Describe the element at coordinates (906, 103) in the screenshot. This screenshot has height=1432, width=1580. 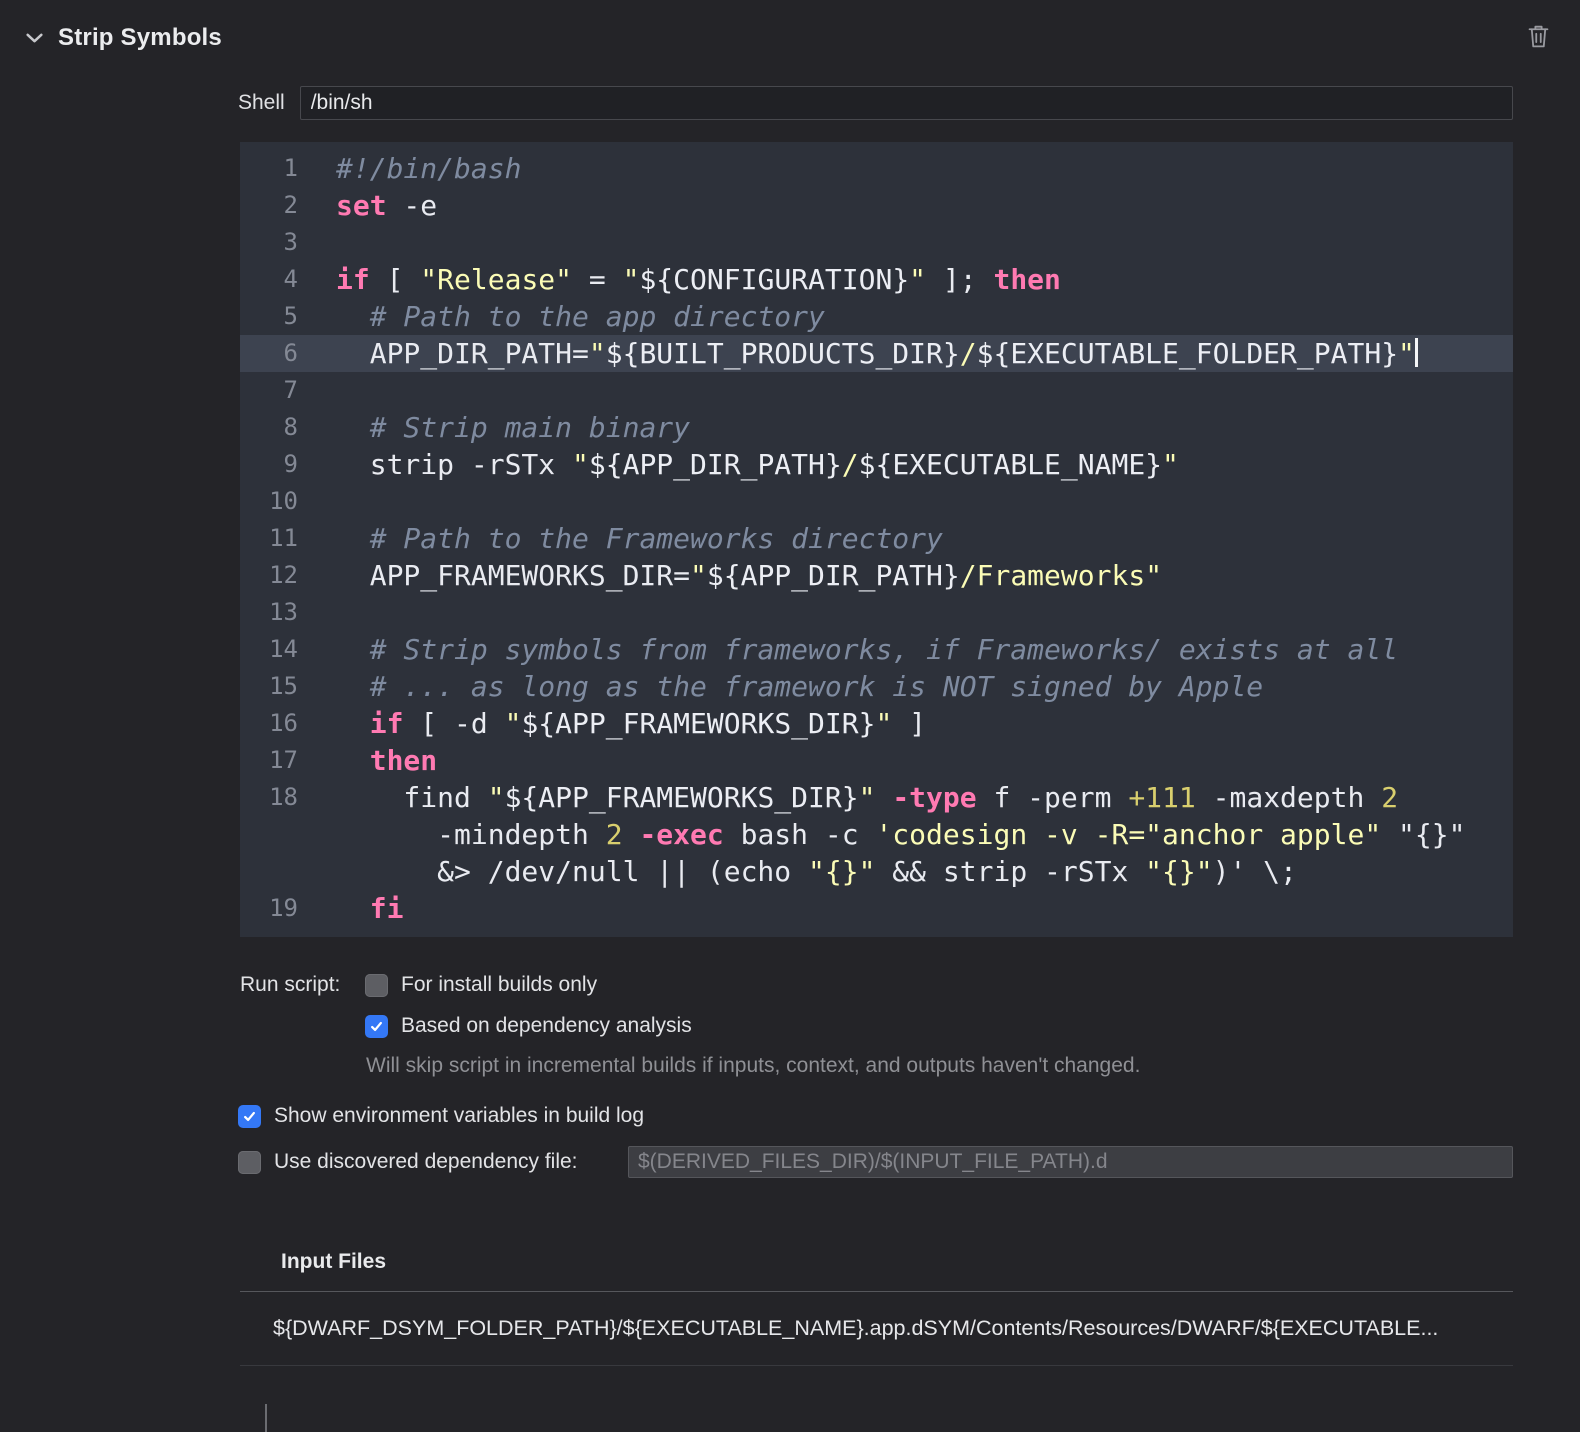
I see `shell-input` at that location.